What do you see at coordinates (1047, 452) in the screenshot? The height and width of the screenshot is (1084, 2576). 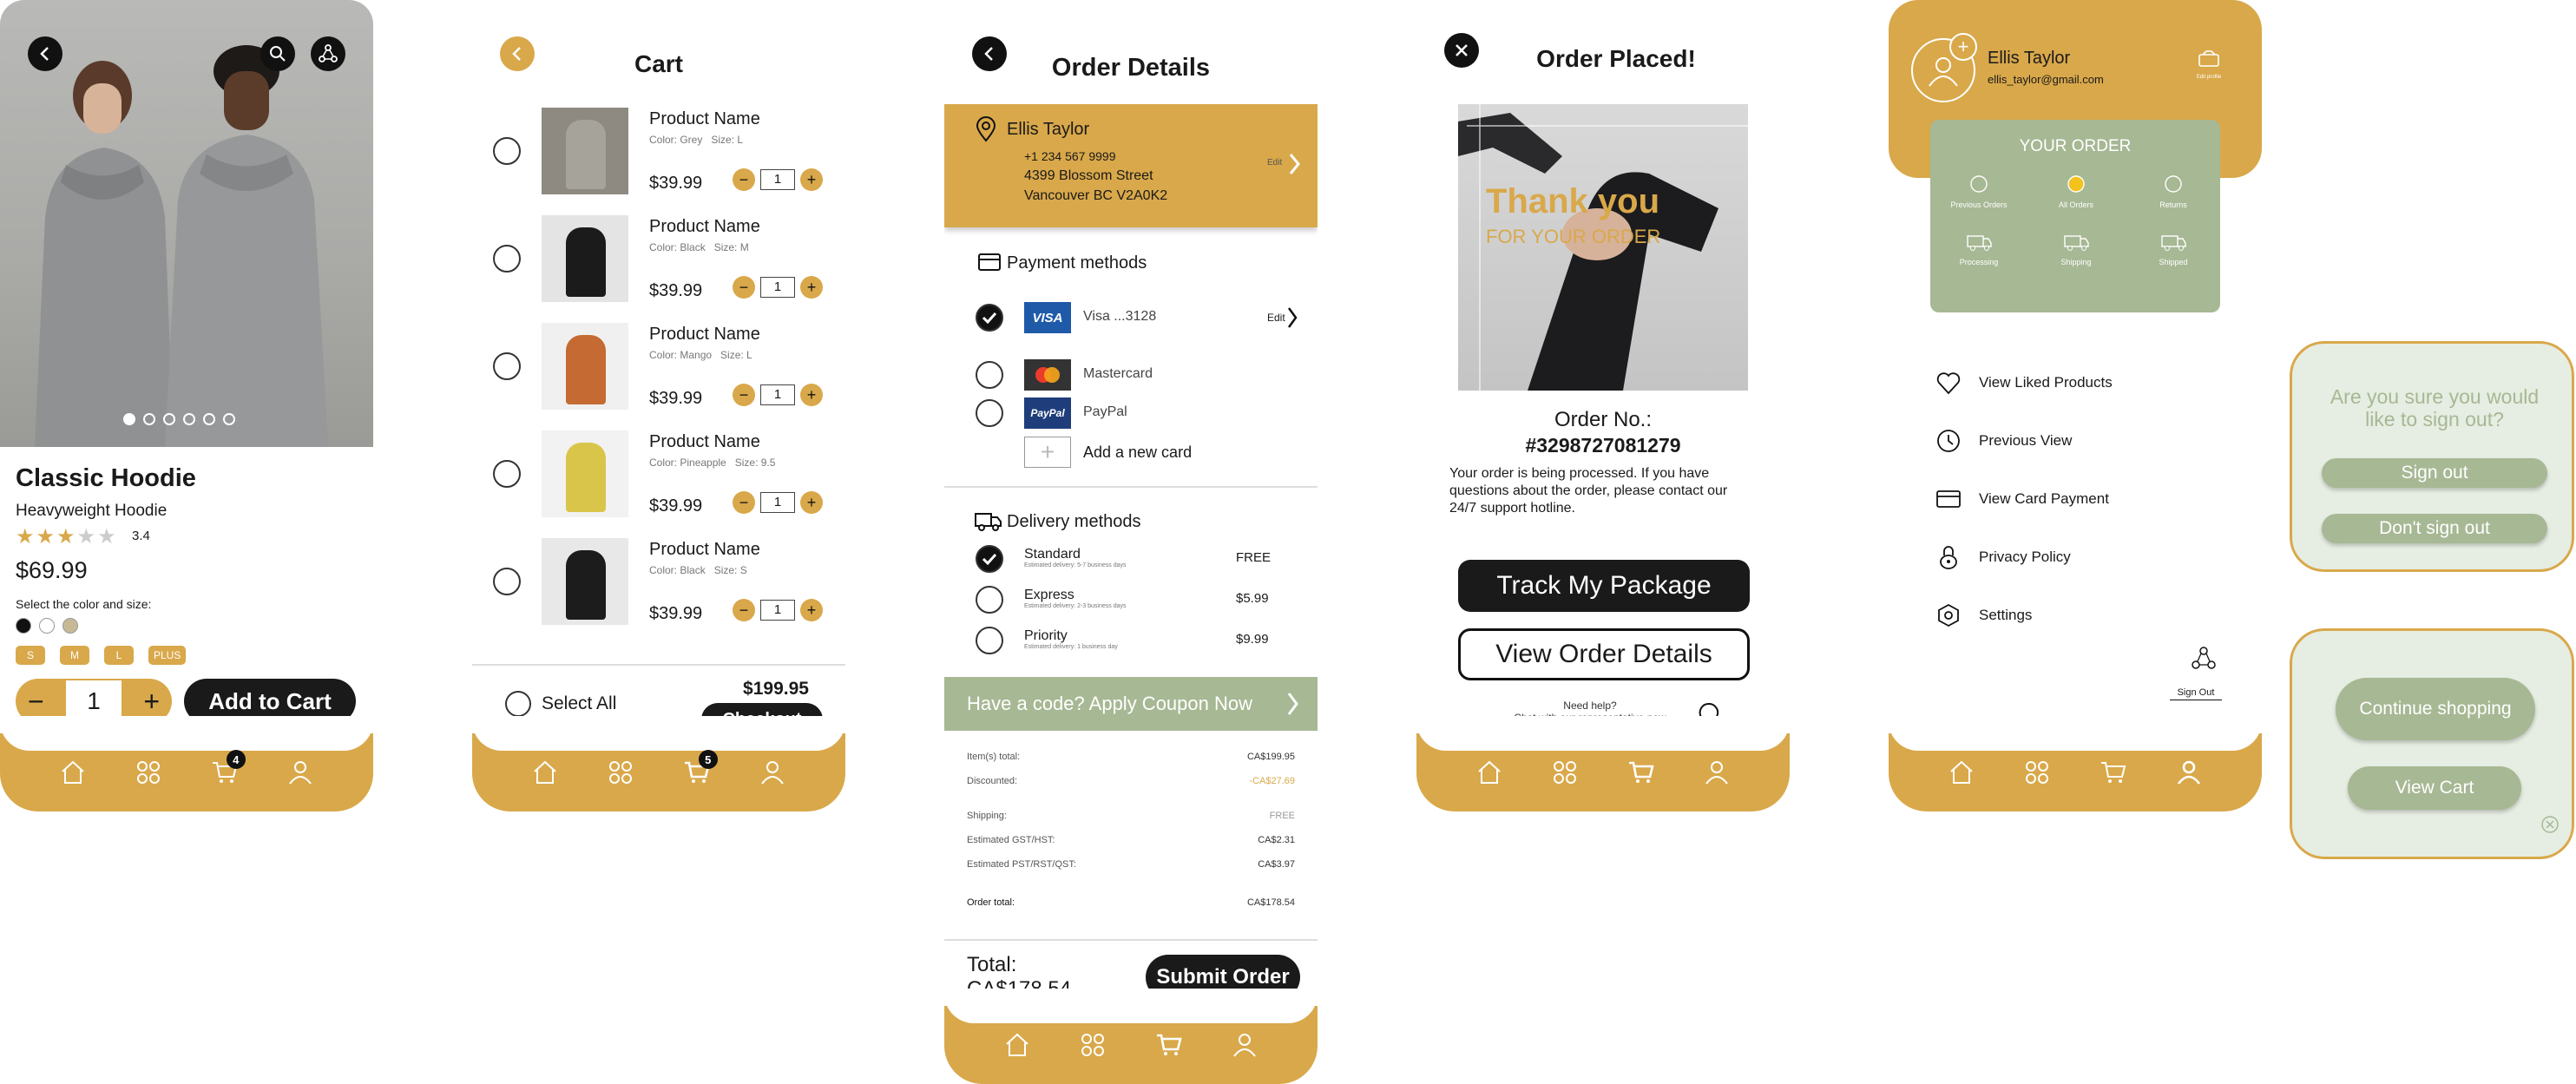 I see `add-card-button: +` at bounding box center [1047, 452].